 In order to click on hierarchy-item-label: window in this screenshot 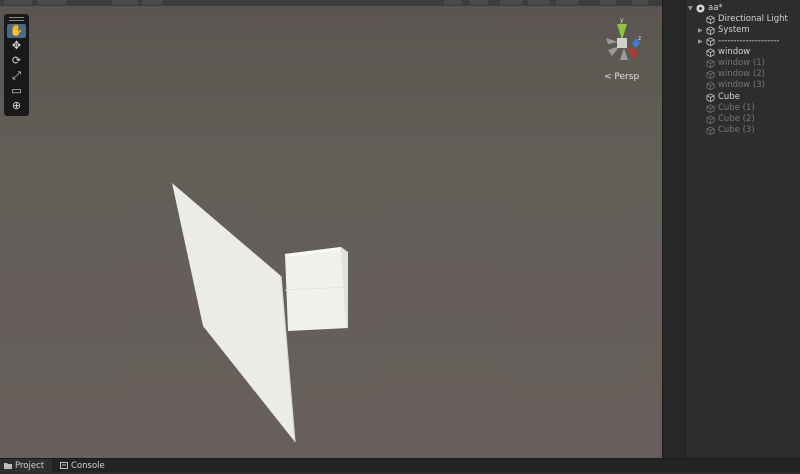, I will do `click(734, 52)`.